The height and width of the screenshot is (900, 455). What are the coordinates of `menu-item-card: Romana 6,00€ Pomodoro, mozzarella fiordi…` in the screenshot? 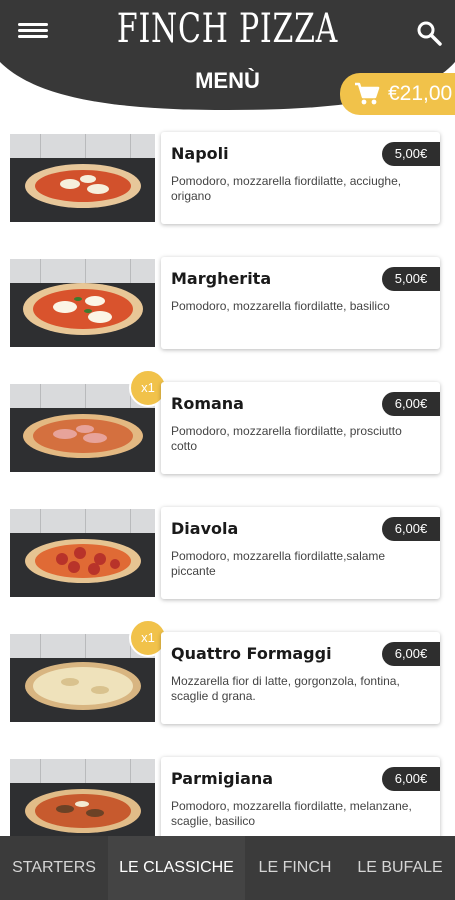 It's located at (300, 428).